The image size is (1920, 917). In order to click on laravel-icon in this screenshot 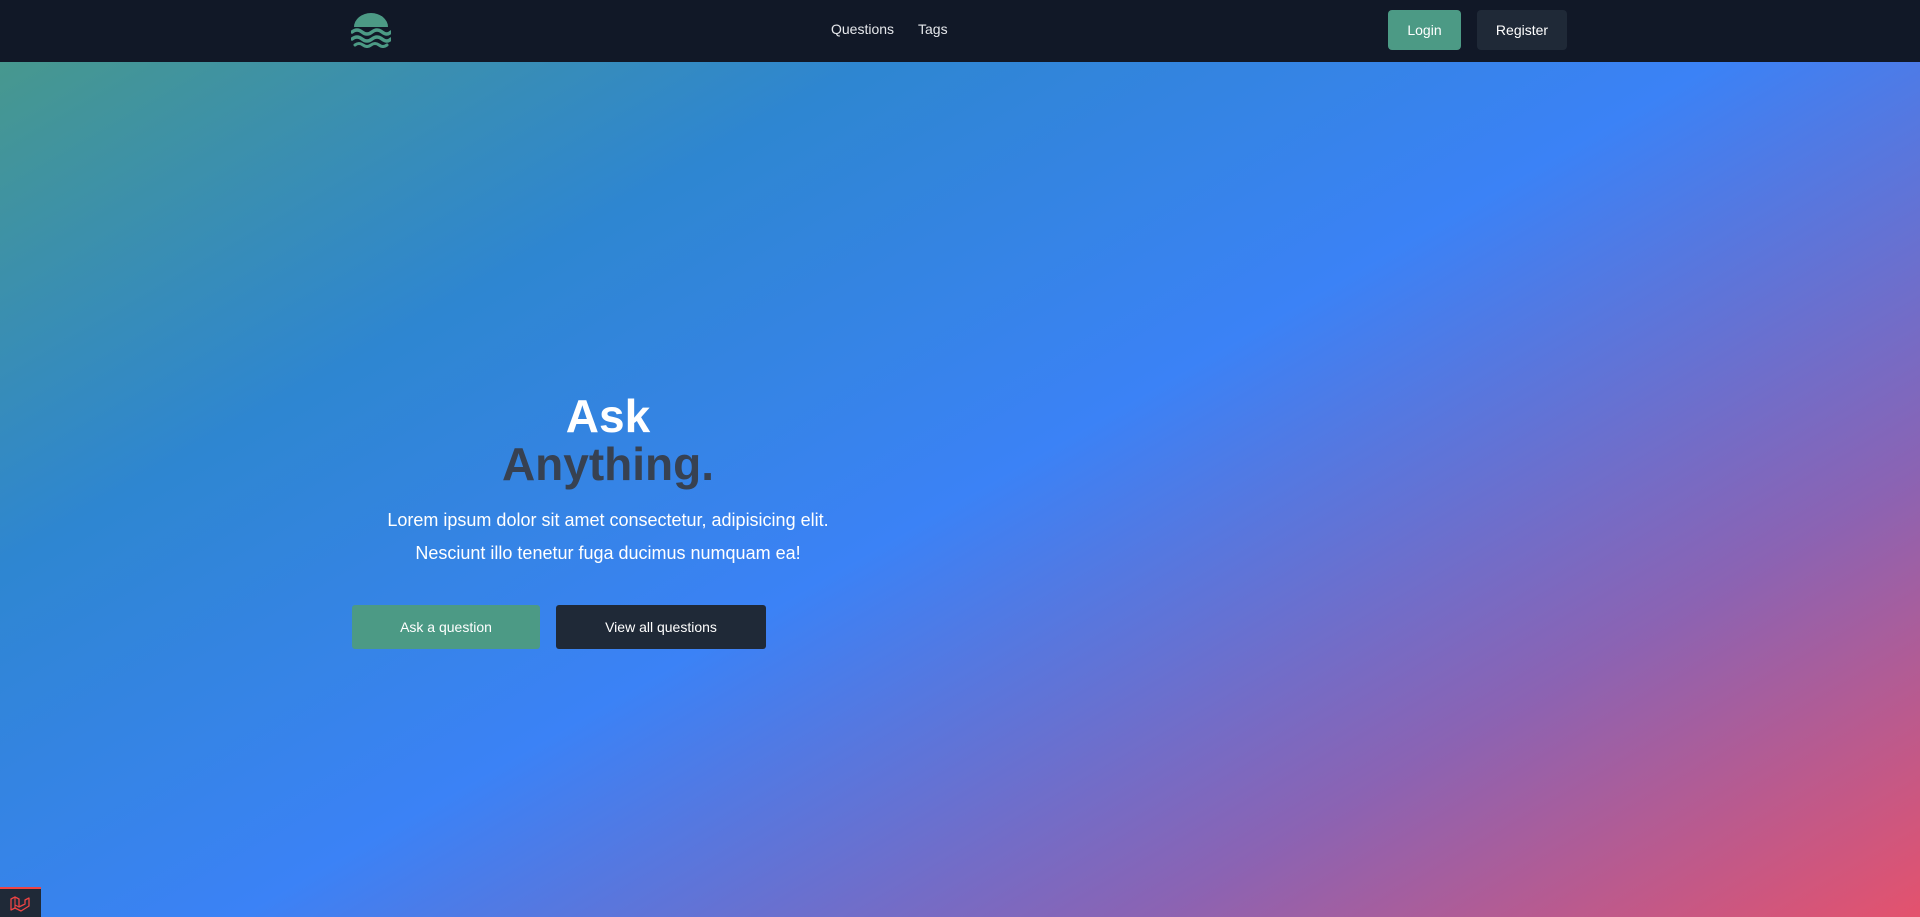, I will do `click(20, 904)`.